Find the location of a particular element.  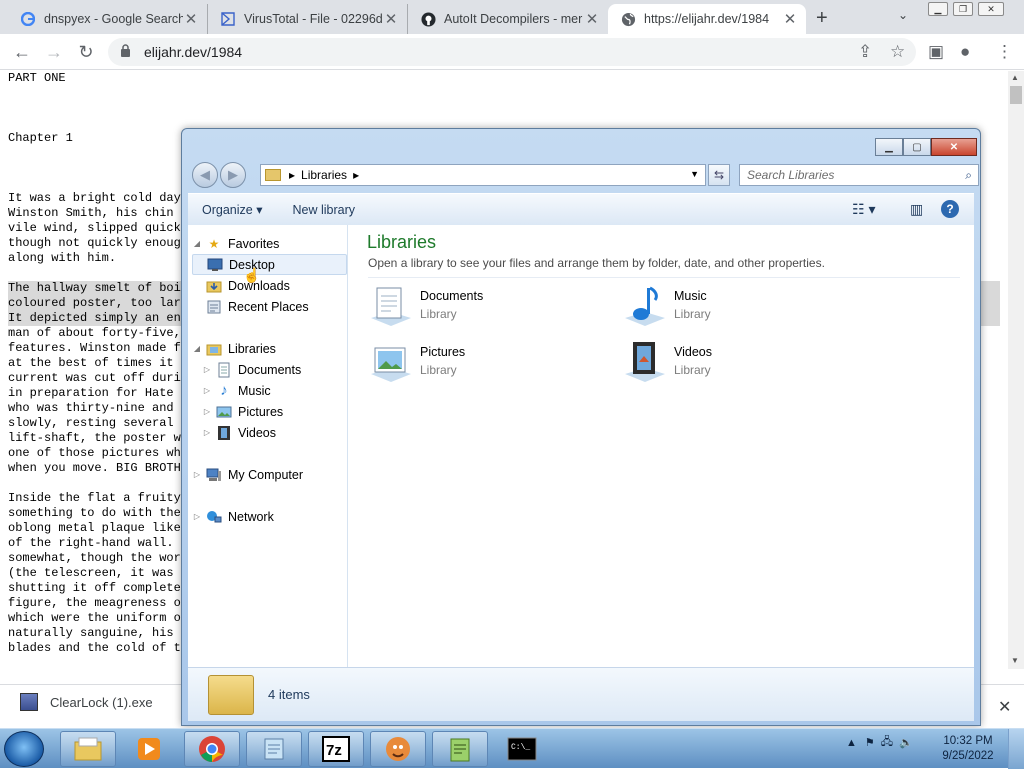

page-scrollbar-track is located at coordinates (1016, 370).